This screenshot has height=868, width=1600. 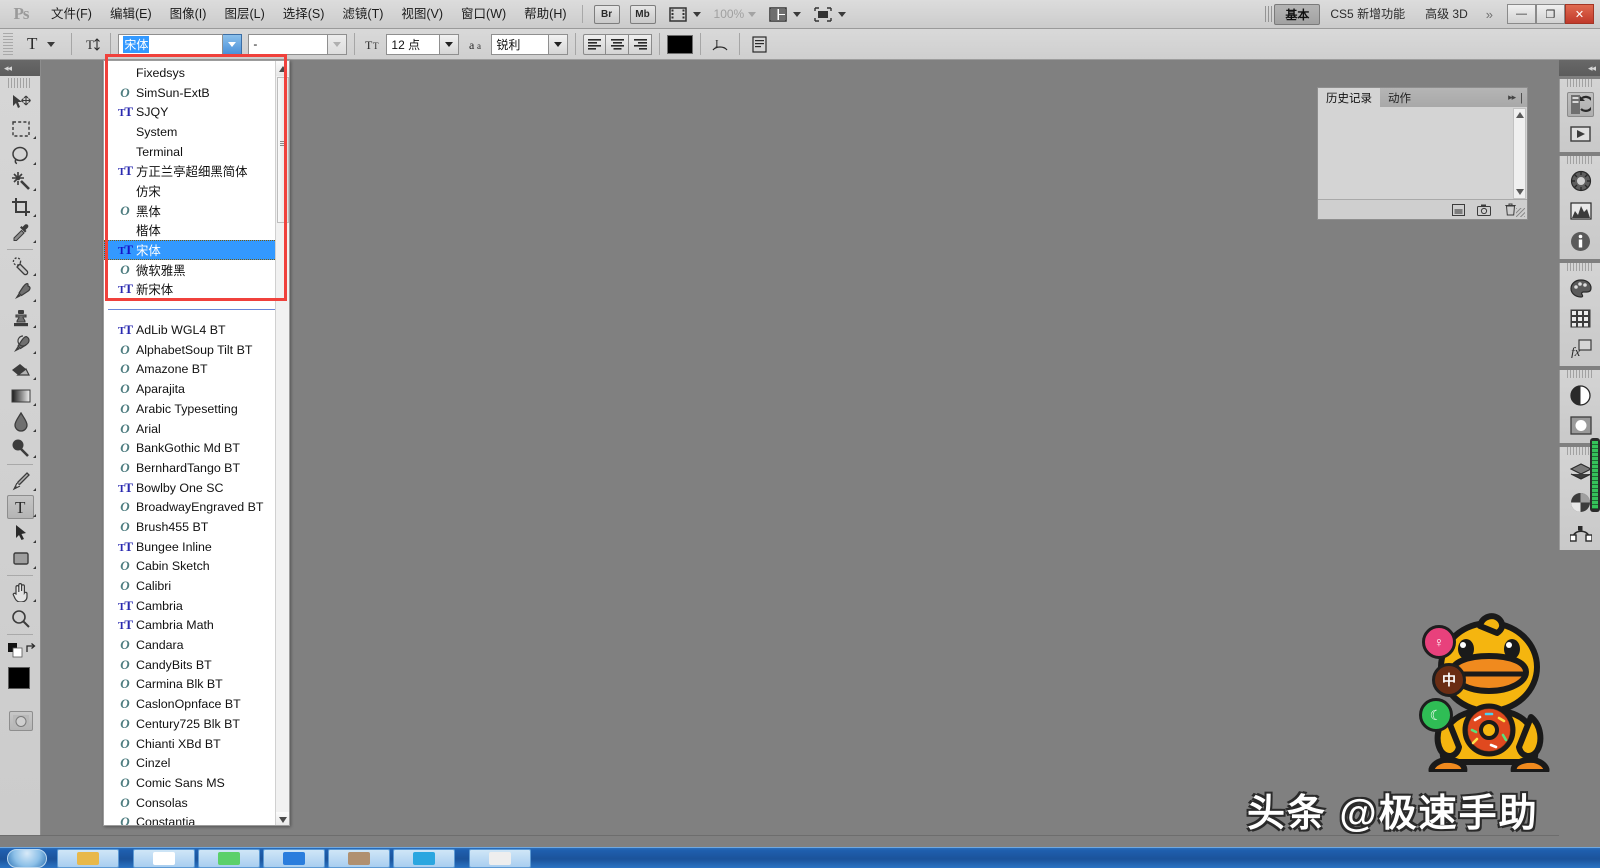 I want to click on workspace-overflow-icon: », so click(x=1489, y=14).